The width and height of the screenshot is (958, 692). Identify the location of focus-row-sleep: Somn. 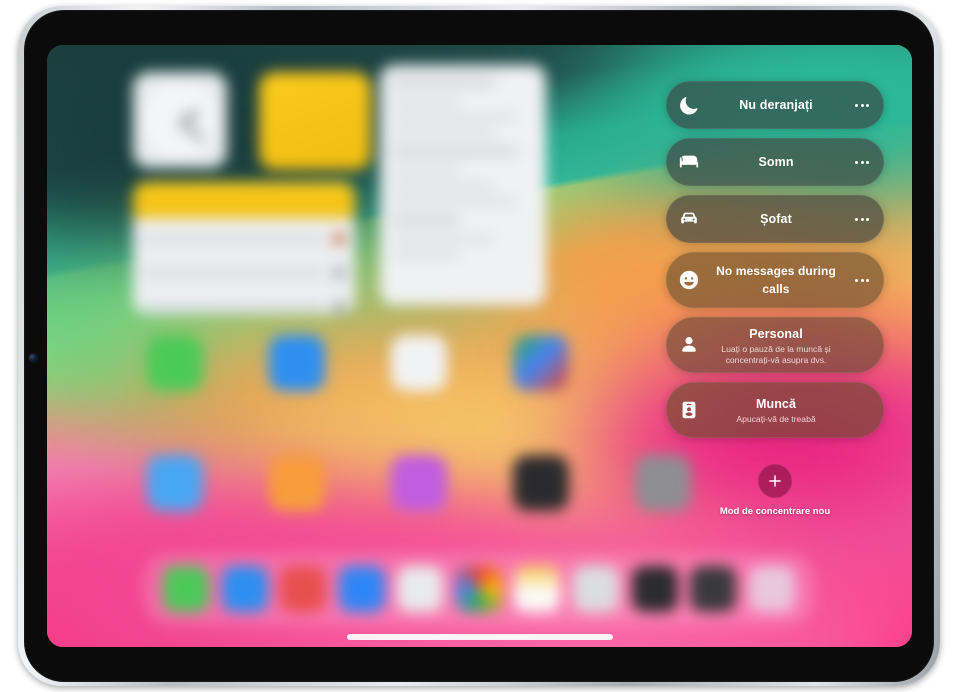
(775, 162).